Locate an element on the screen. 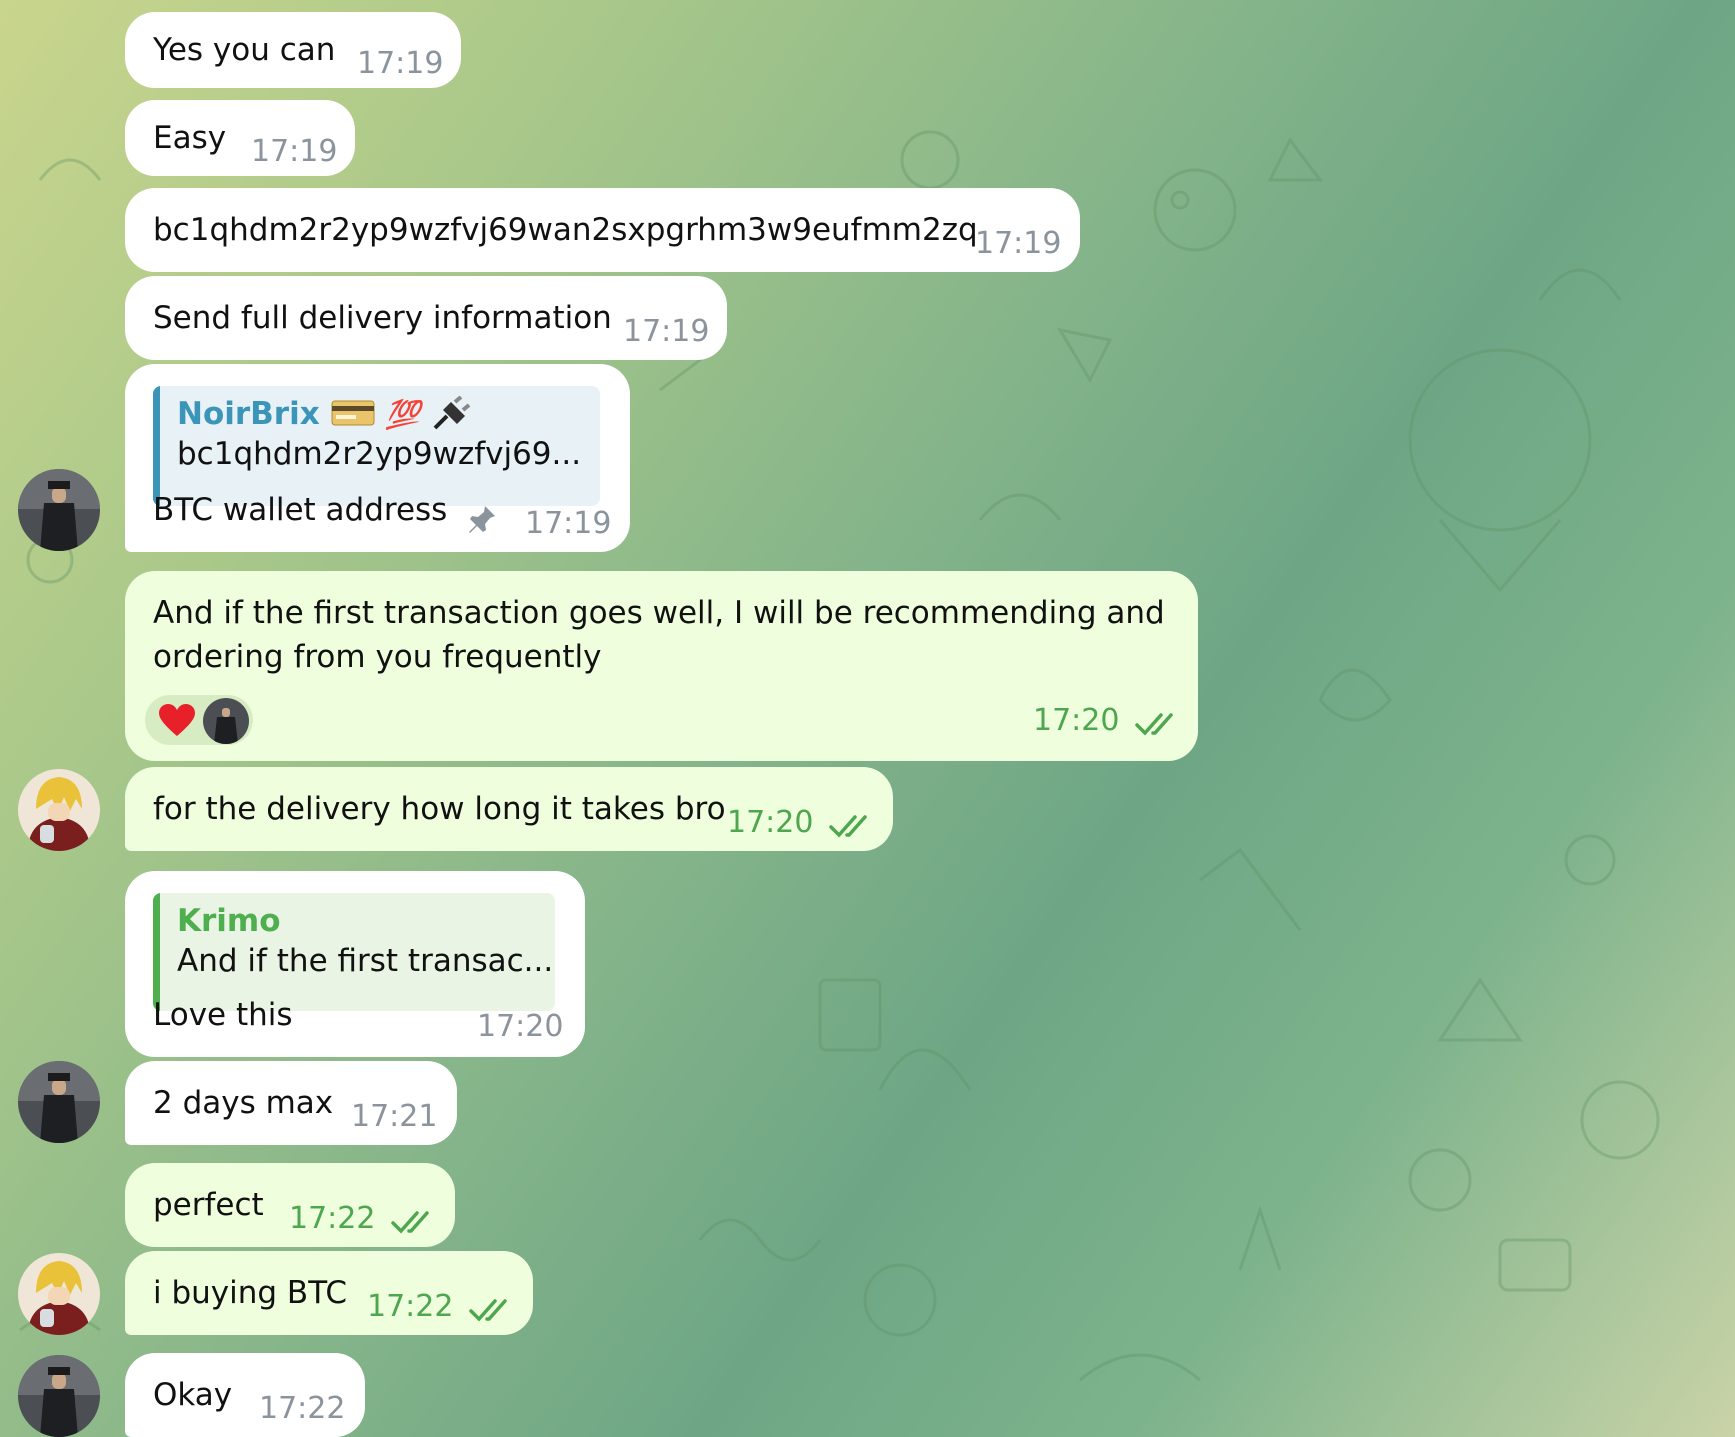 The height and width of the screenshot is (1437, 1735). plug-emoji is located at coordinates (452, 412).